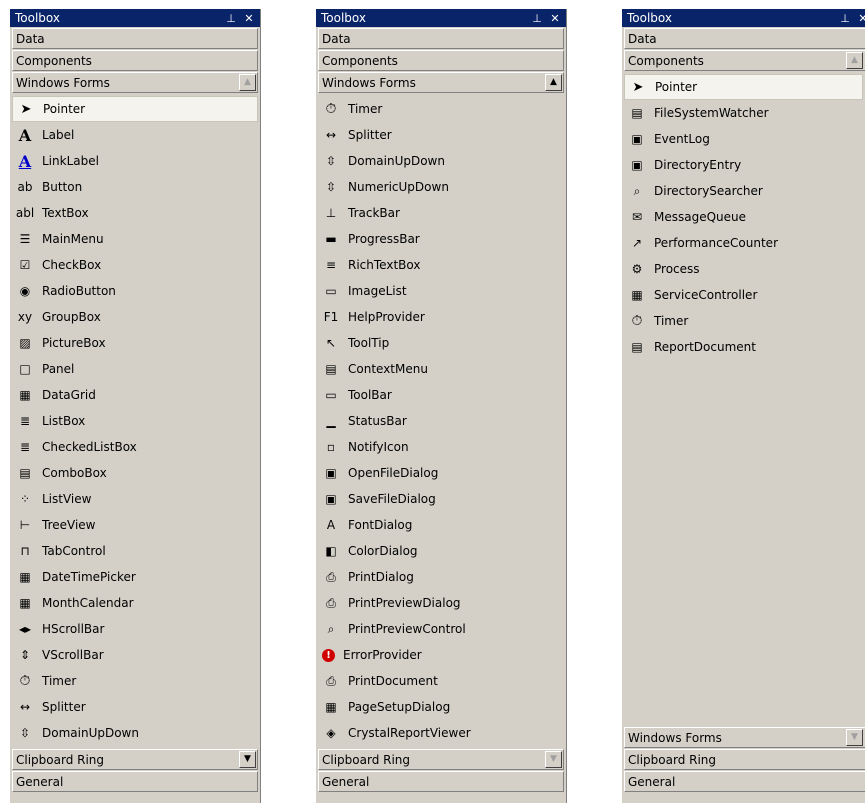  Describe the element at coordinates (743, 243) in the screenshot. I see `toolbox-item: ↗ PerformanceCounter` at that location.